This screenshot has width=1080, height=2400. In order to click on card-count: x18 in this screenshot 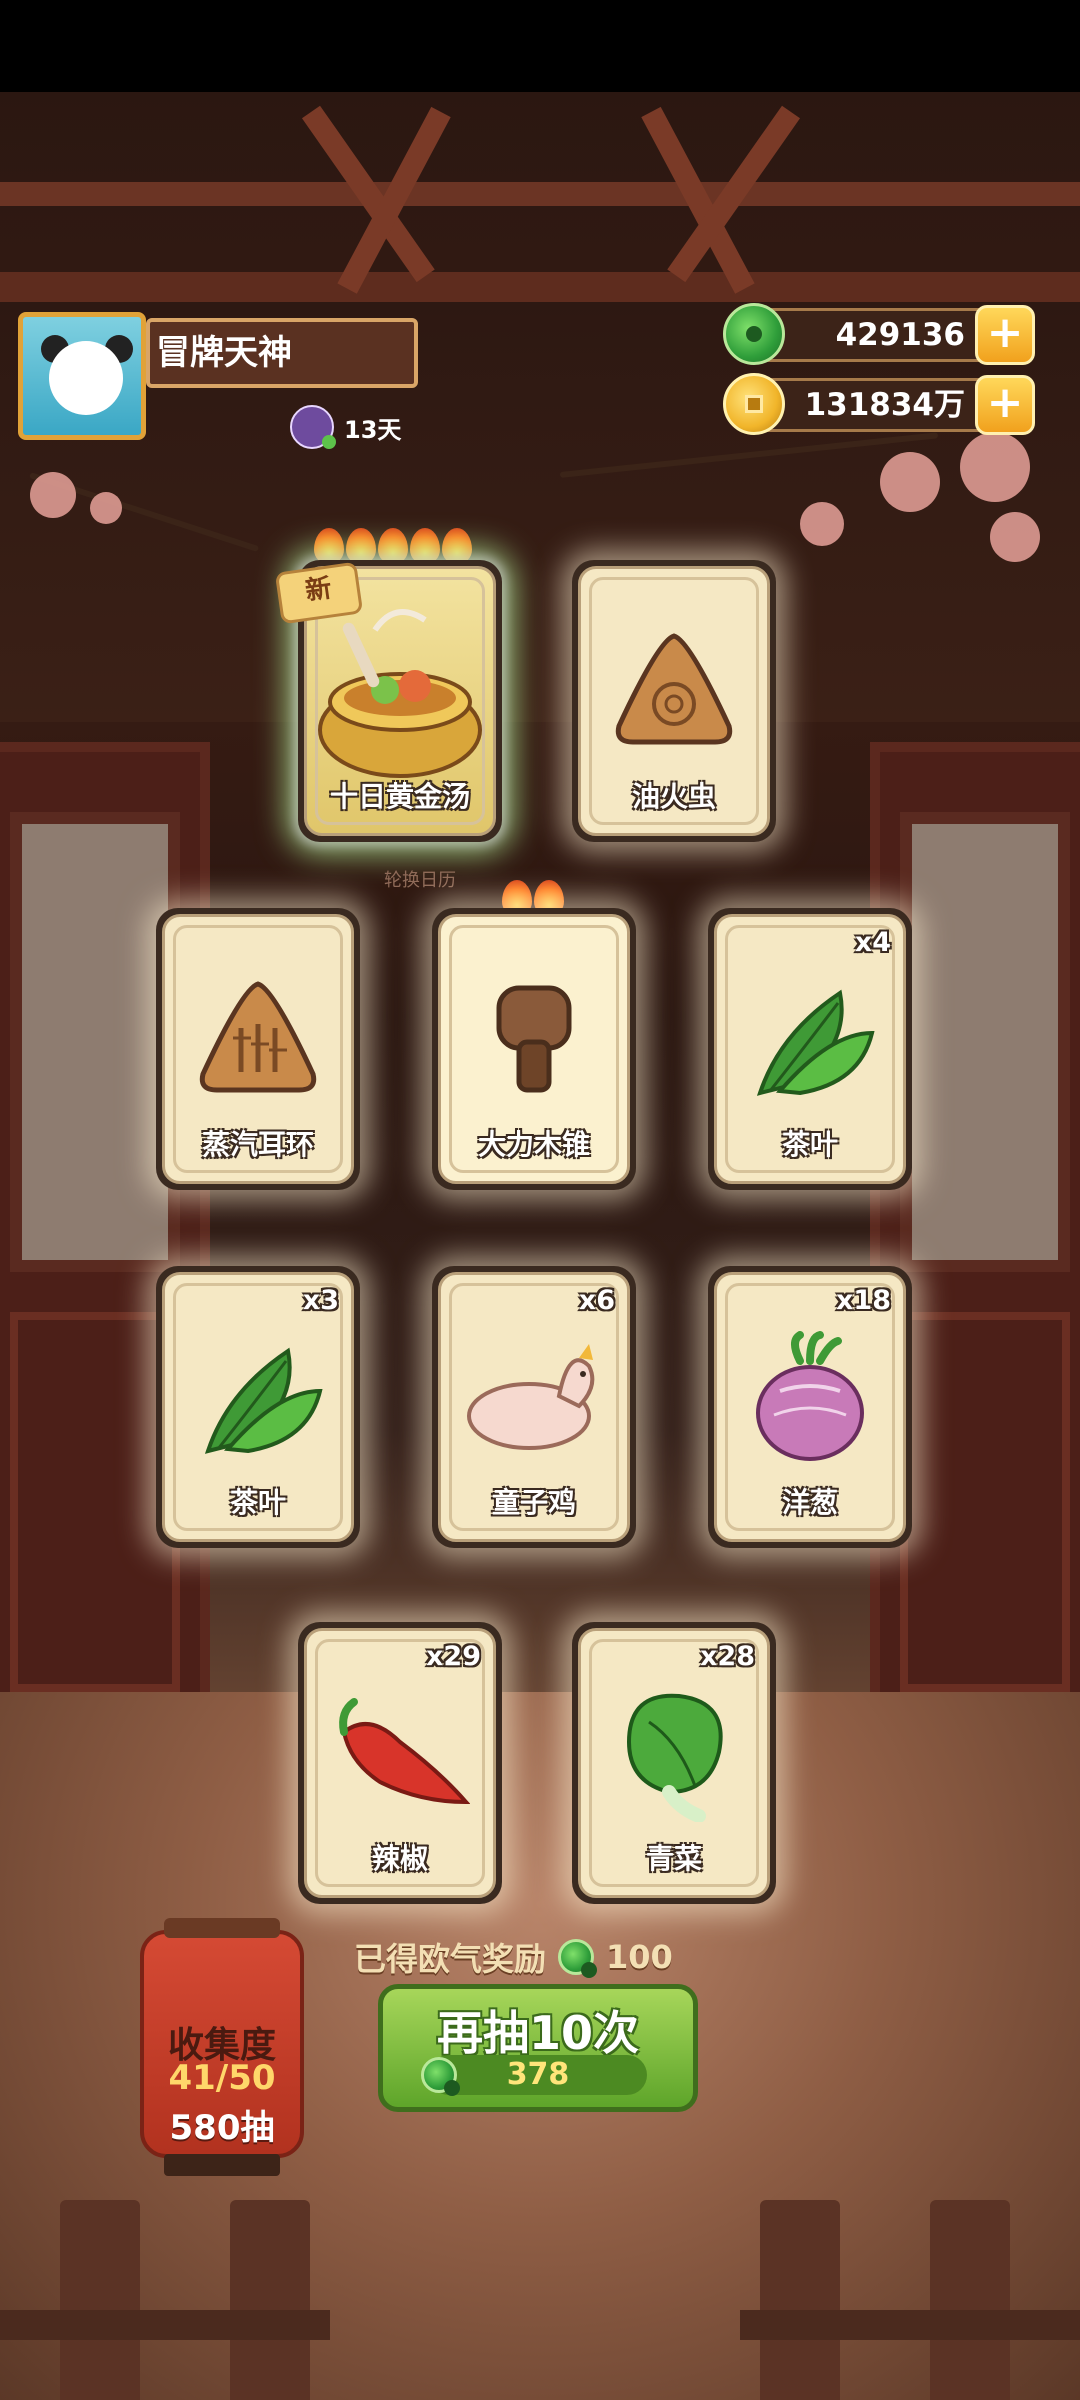, I will do `click(863, 1300)`.